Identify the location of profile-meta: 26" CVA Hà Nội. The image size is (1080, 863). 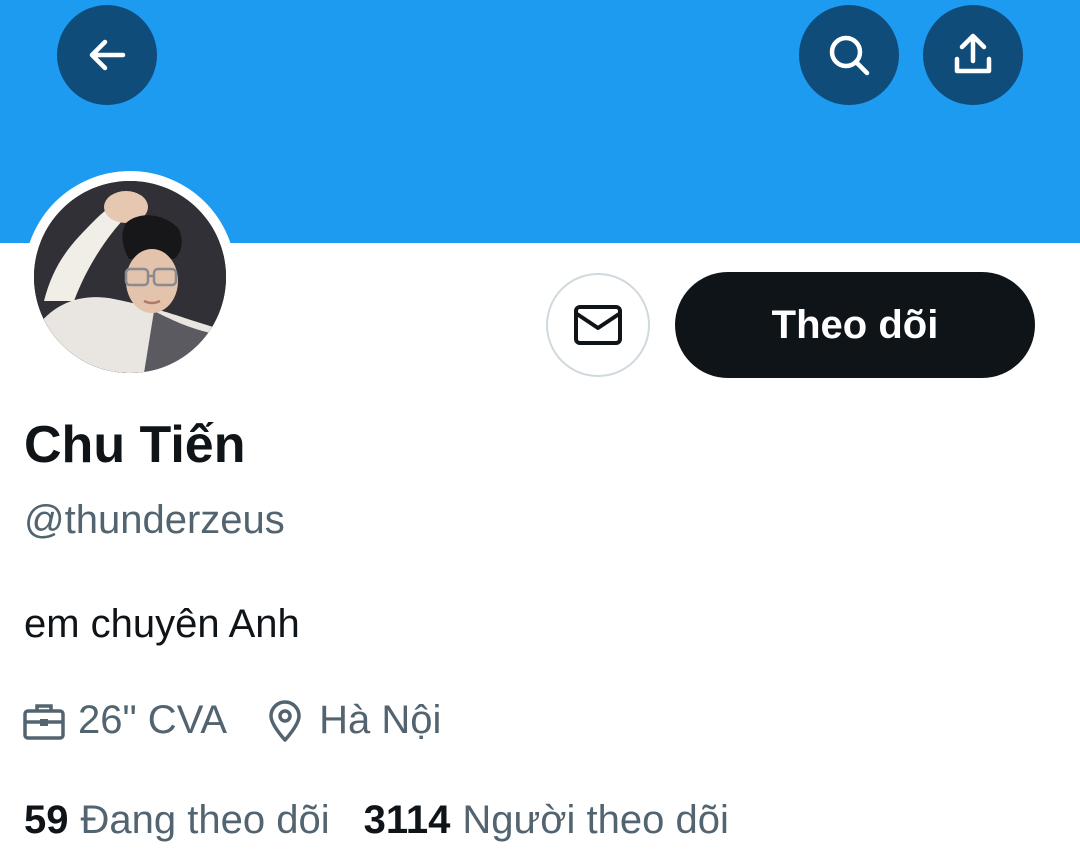
(231, 720).